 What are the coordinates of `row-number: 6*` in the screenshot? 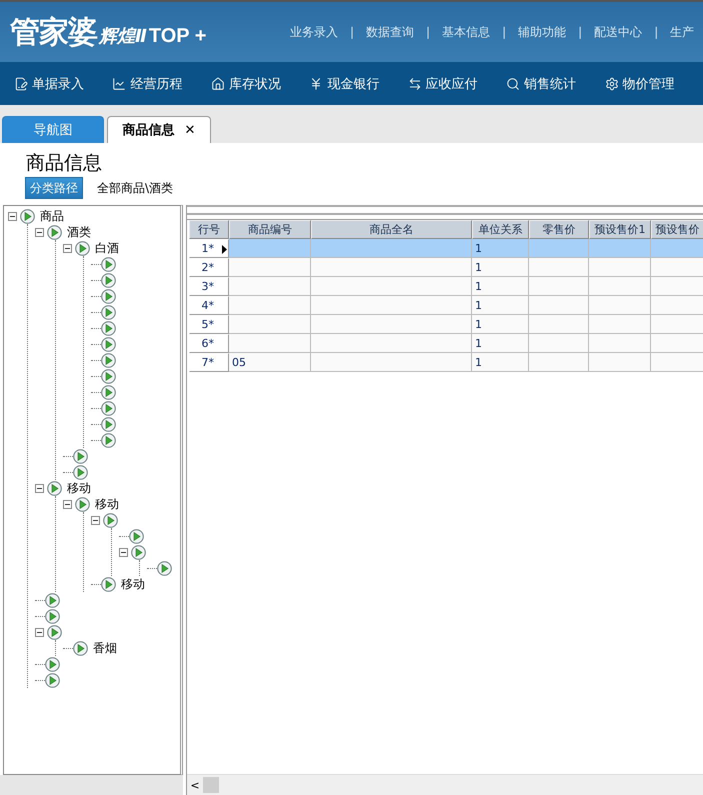 It's located at (209, 343).